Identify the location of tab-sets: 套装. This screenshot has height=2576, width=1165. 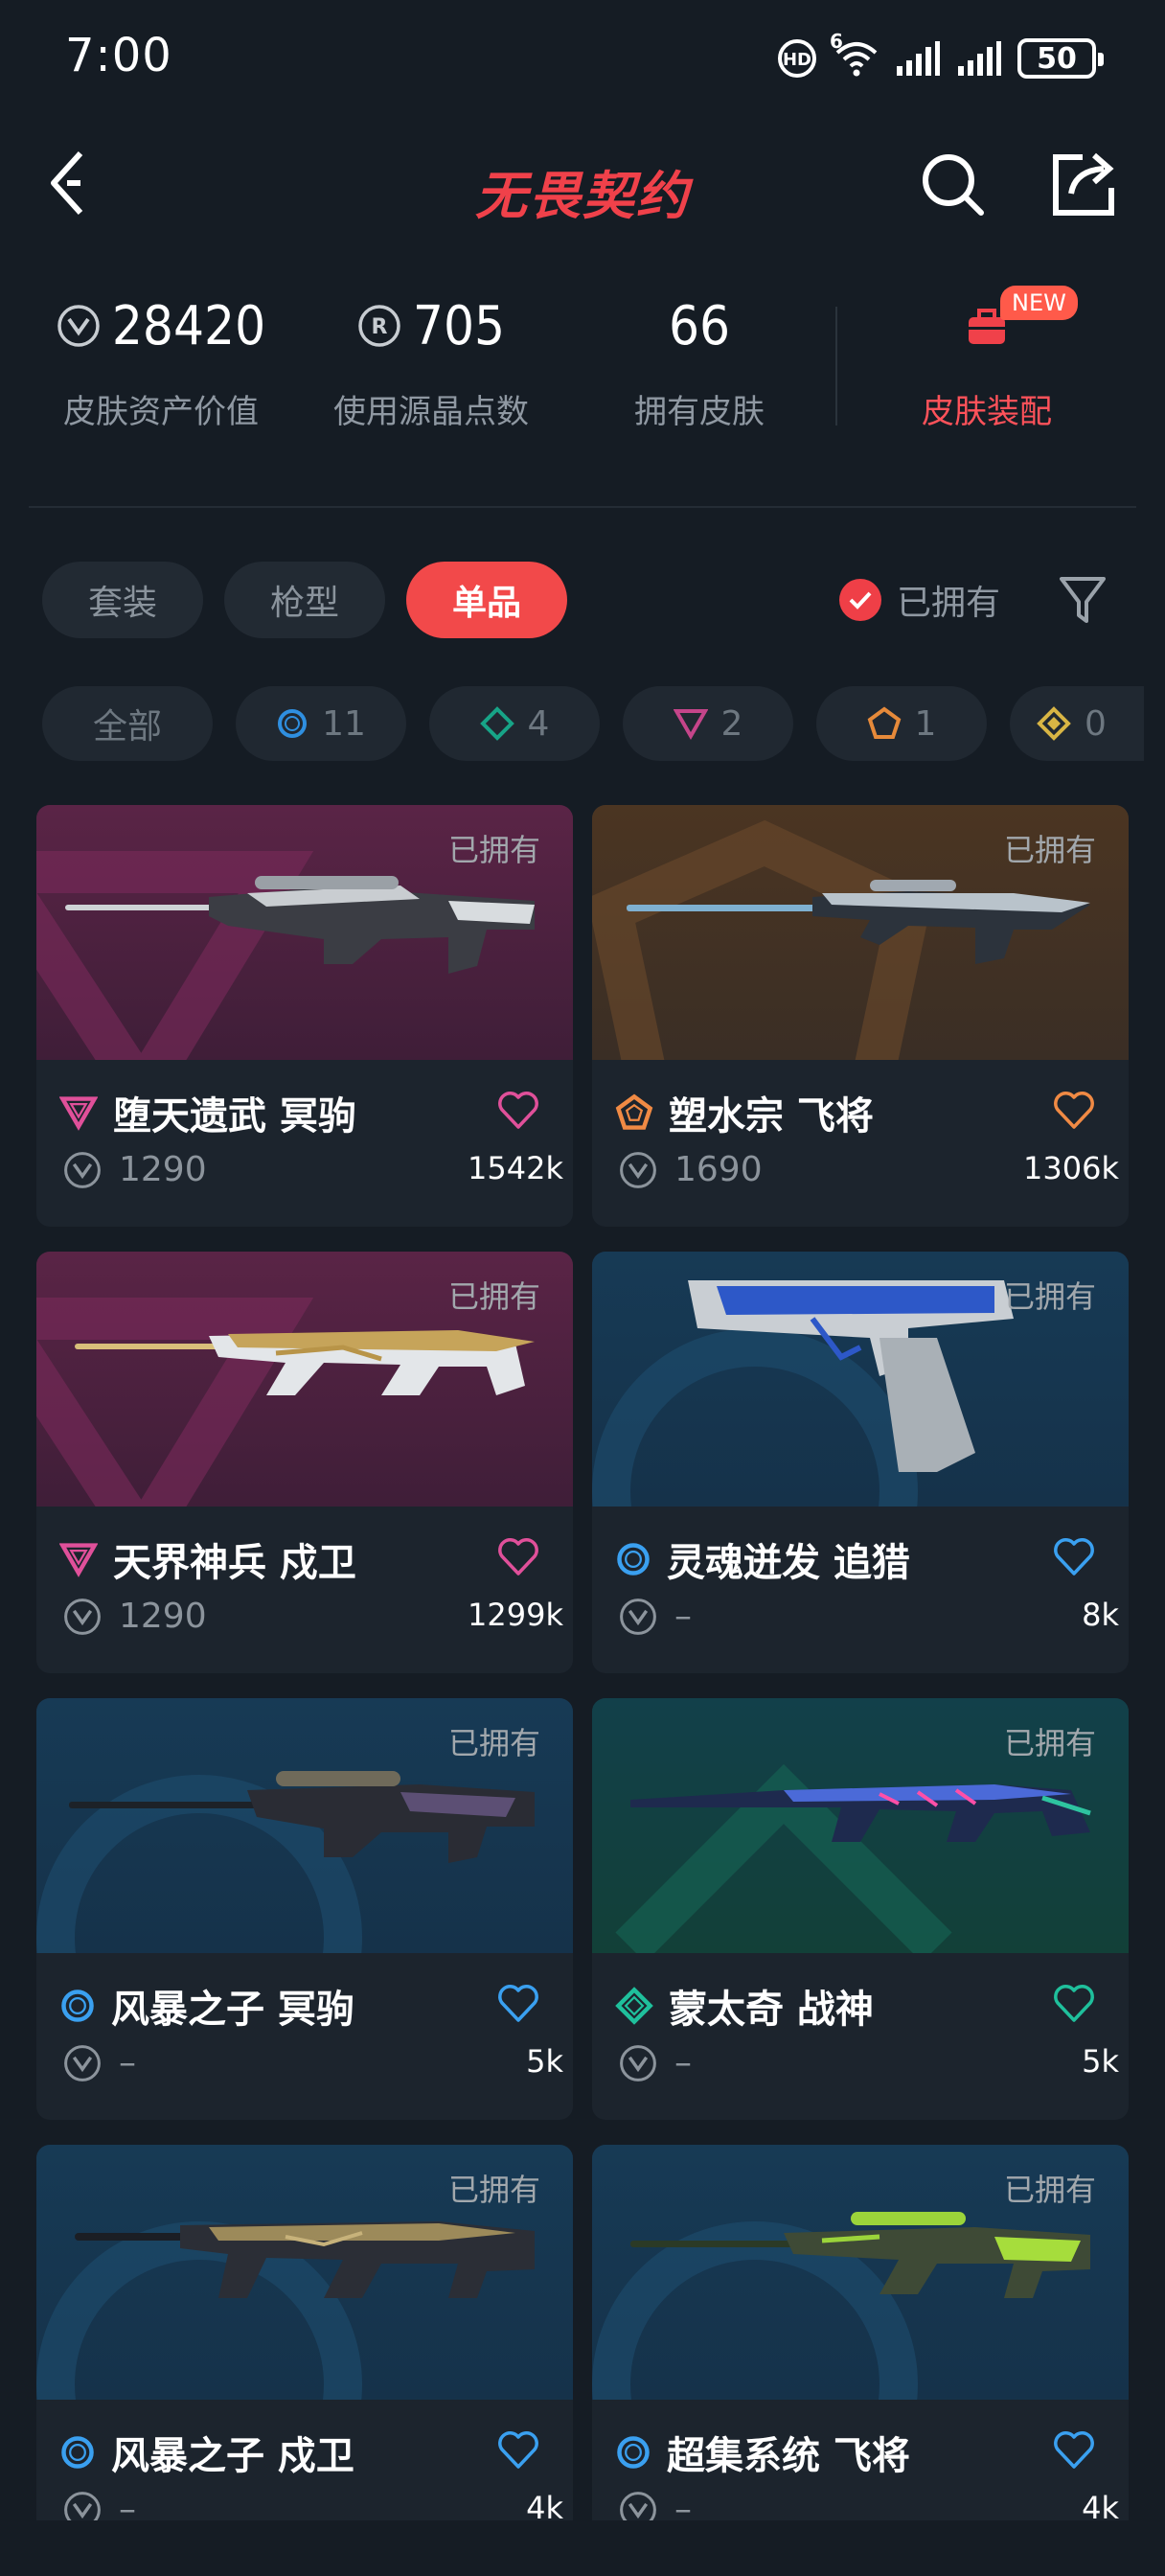
(123, 600).